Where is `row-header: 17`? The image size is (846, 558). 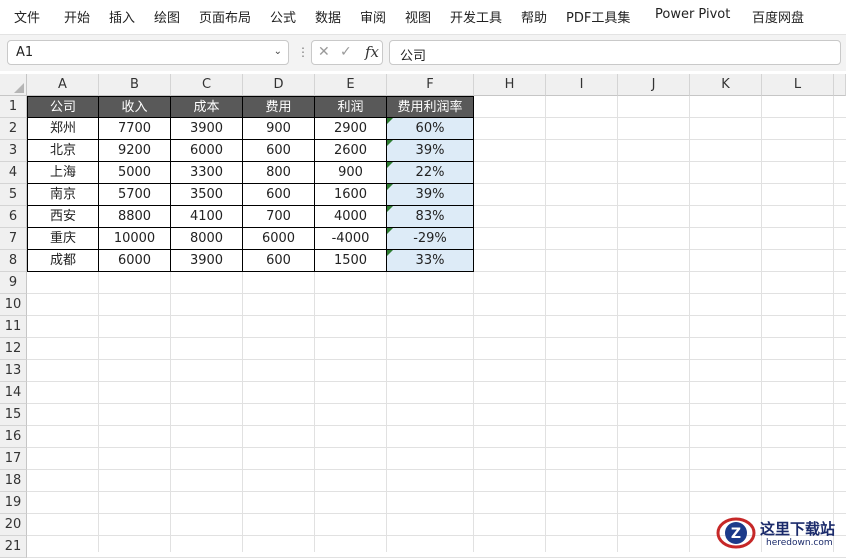 row-header: 17 is located at coordinates (13, 459).